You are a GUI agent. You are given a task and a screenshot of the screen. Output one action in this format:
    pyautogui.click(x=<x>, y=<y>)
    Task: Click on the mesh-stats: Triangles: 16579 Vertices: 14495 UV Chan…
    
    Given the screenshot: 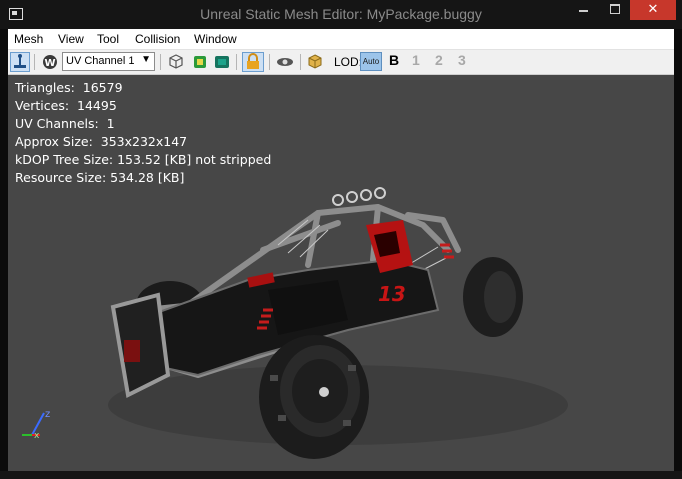 What is the action you would take?
    pyautogui.click(x=143, y=133)
    